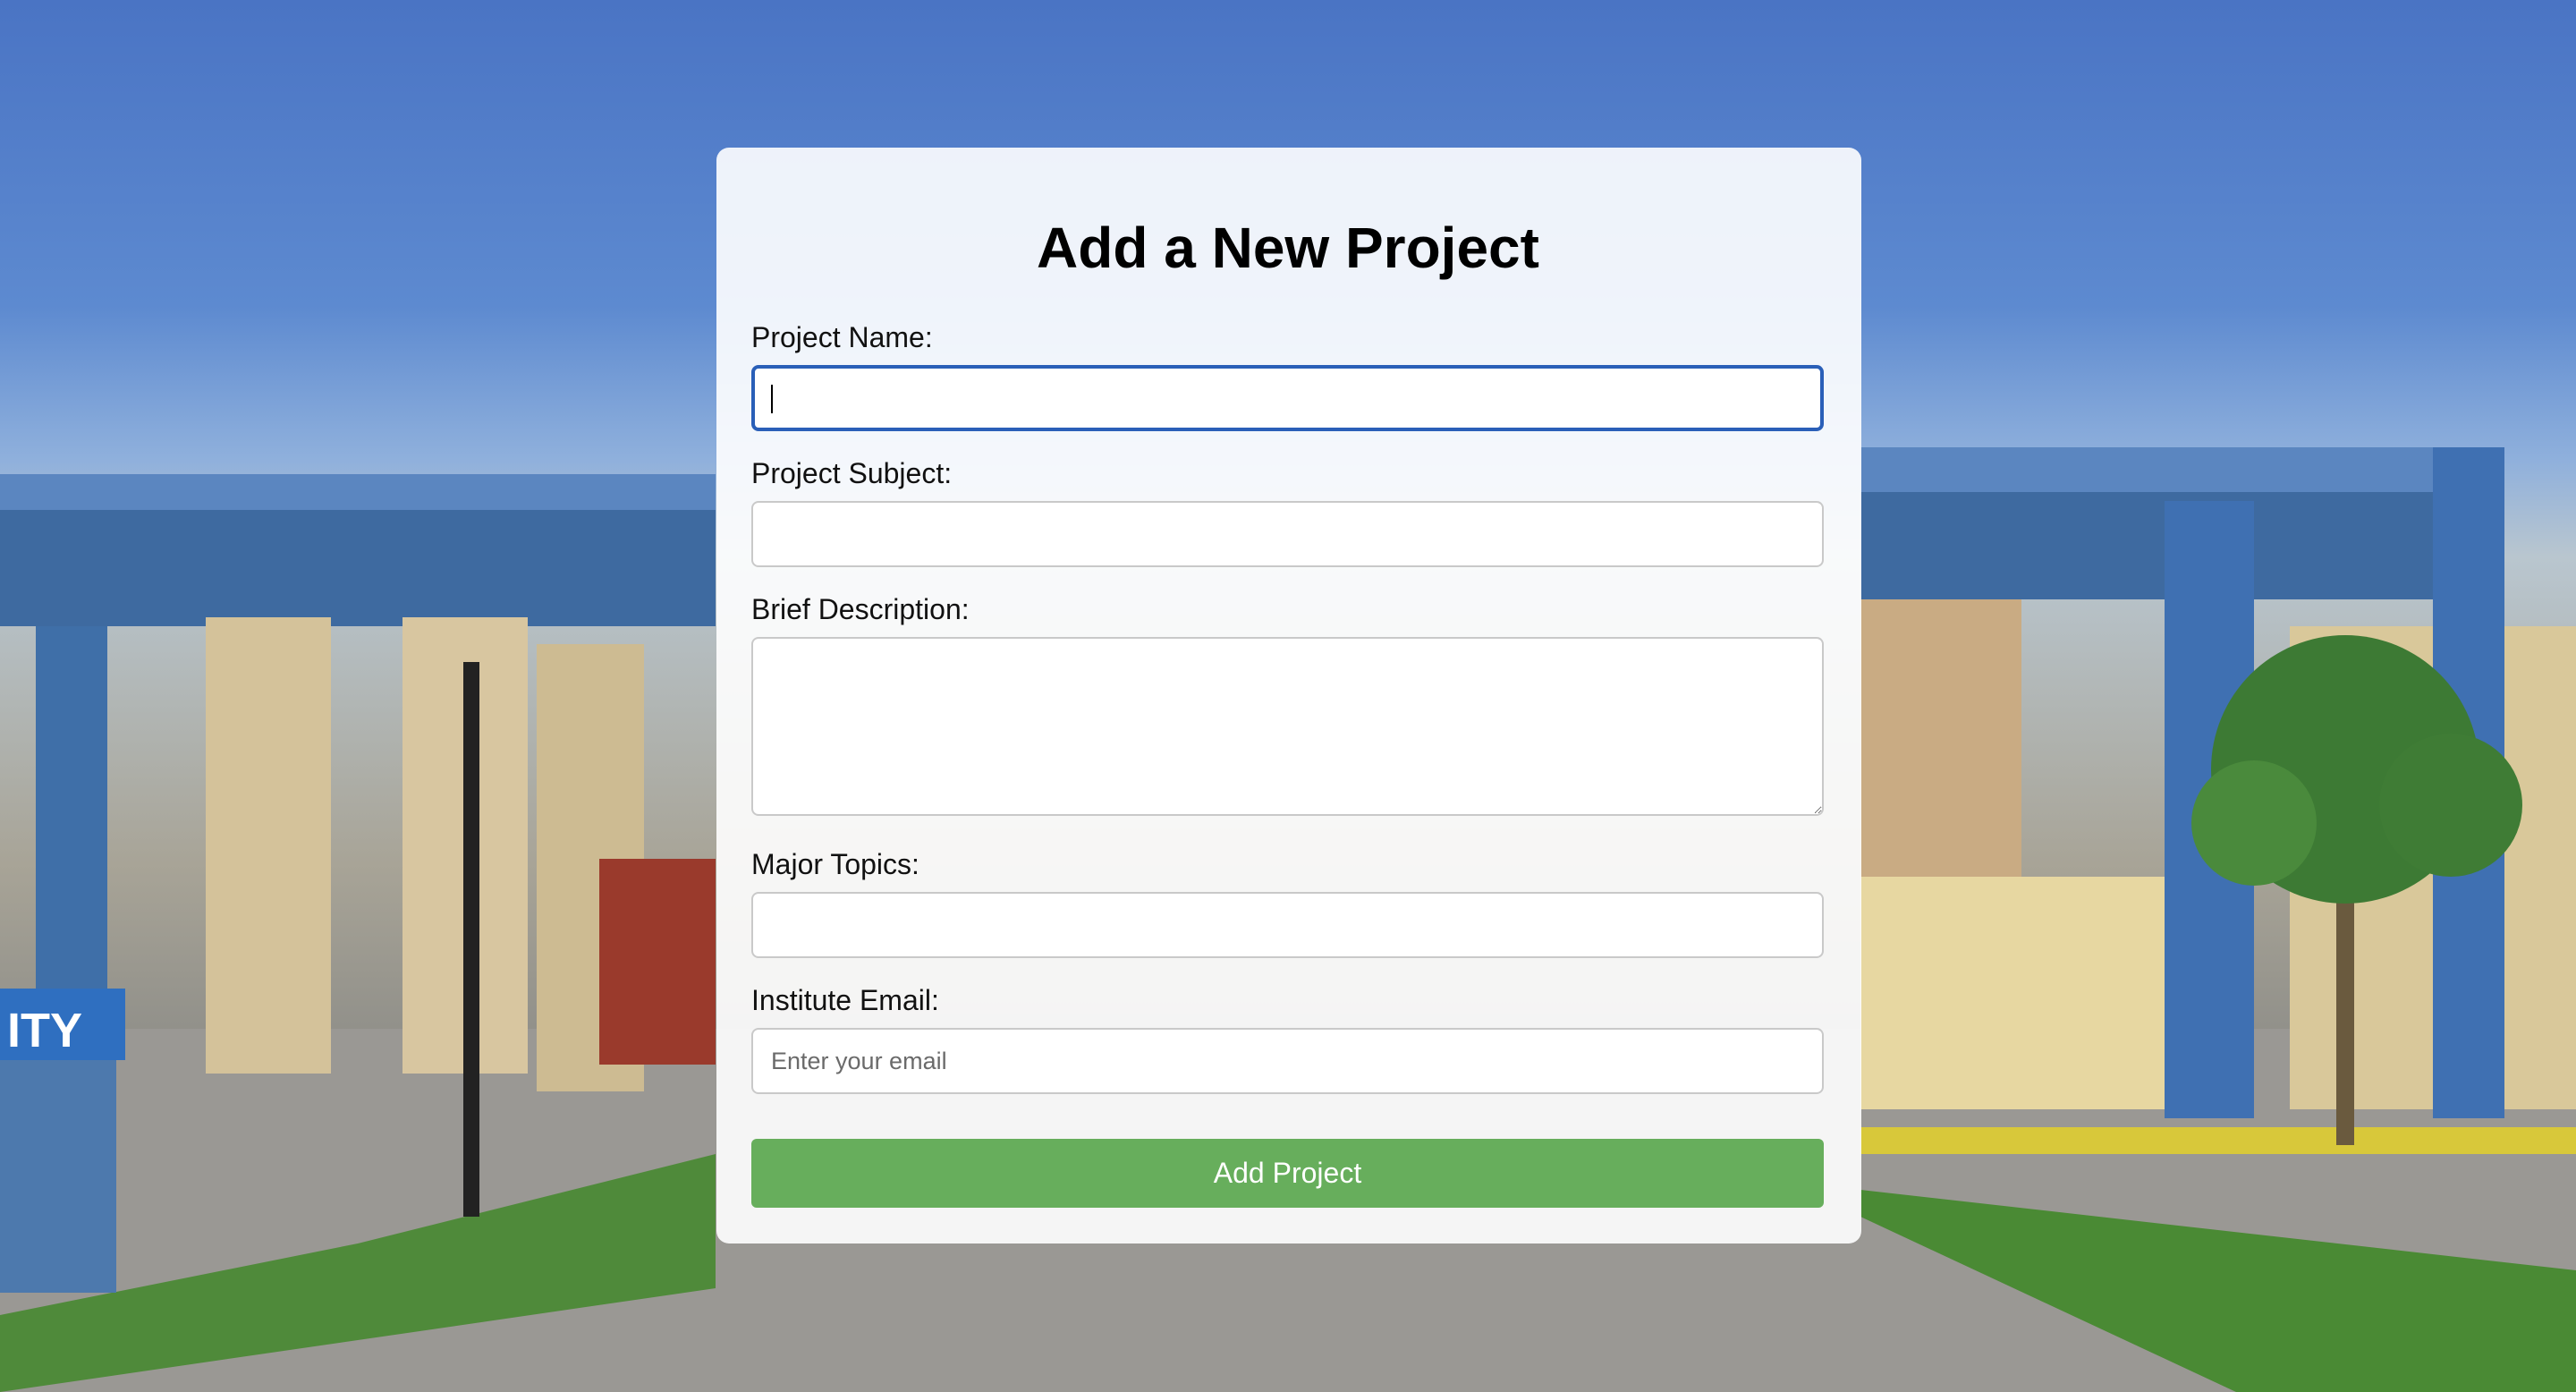 The height and width of the screenshot is (1392, 2576). What do you see at coordinates (860, 609) in the screenshot?
I see `brief-description-label: Brief Description:` at bounding box center [860, 609].